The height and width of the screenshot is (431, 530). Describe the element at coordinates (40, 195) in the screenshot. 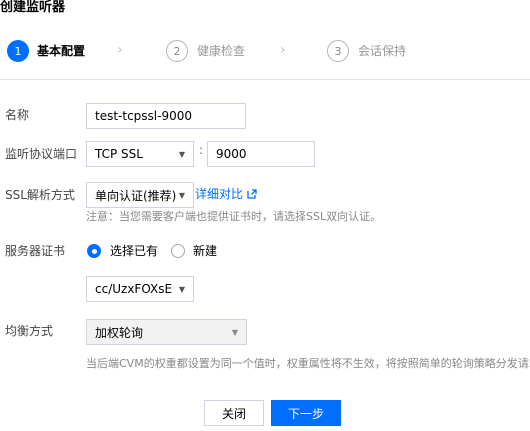

I see `ssl-mode-label: SSL解析方式` at that location.